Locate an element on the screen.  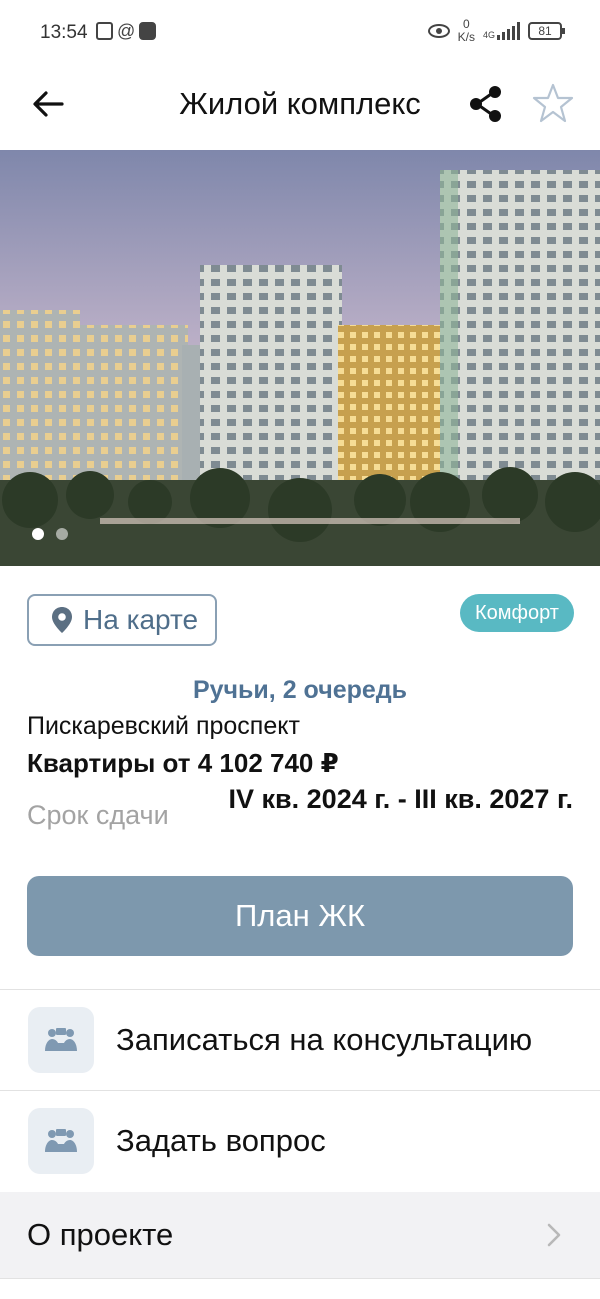
complex-plan-button: План ЖК is located at coordinates (300, 916).